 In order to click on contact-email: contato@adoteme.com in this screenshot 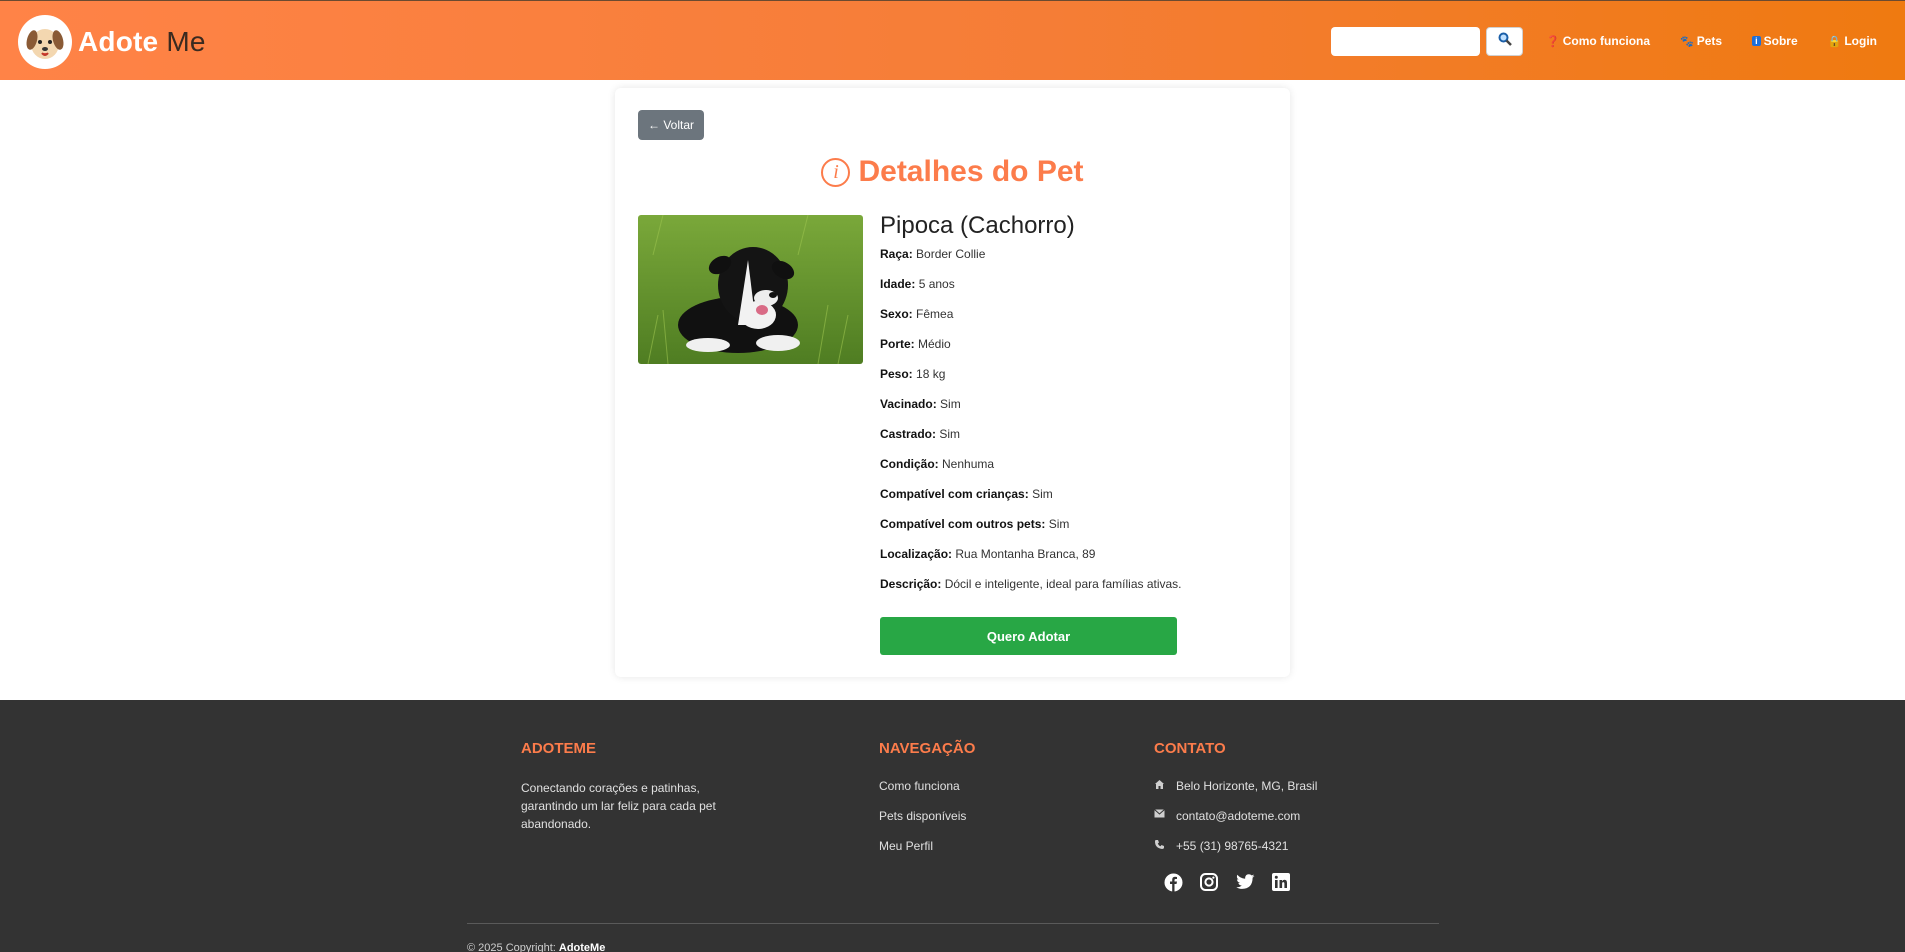, I will do `click(1235, 824)`.